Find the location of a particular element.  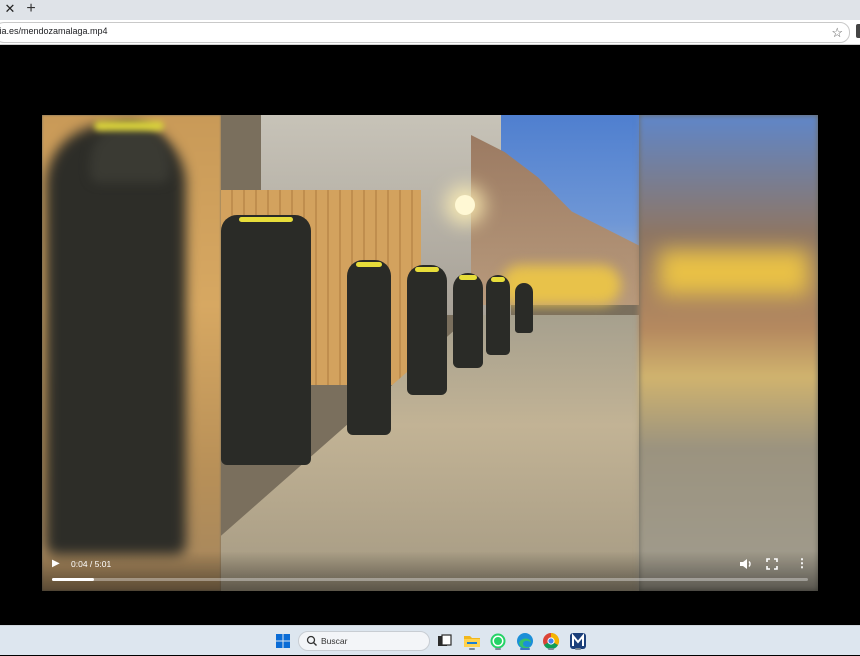

search-icon is located at coordinates (311, 640).